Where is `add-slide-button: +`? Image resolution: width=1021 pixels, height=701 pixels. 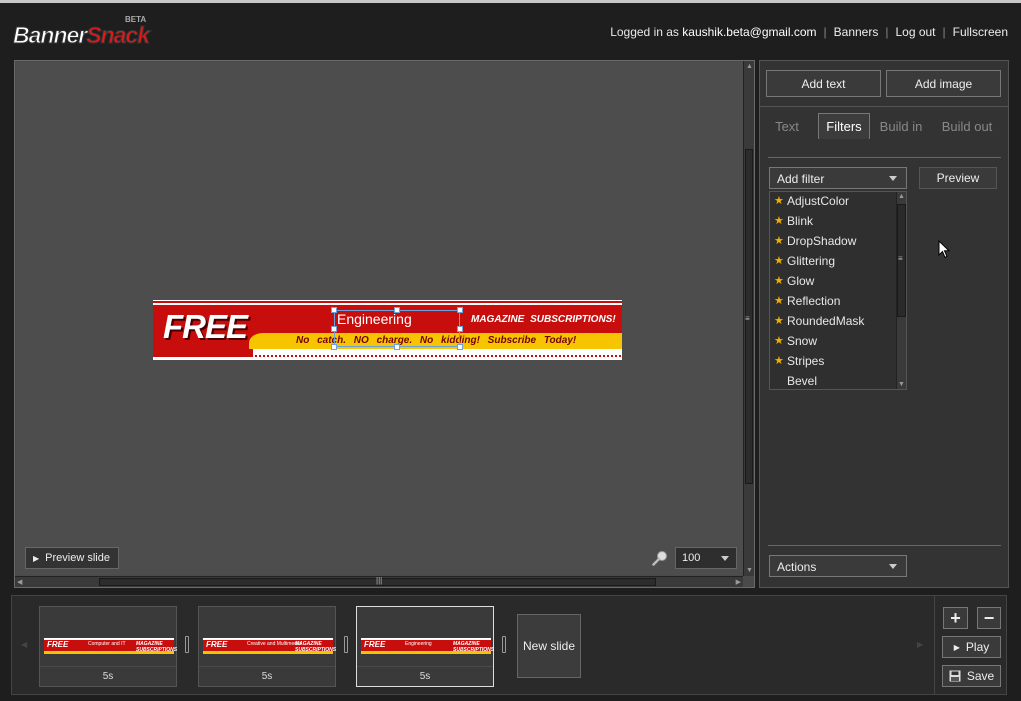 add-slide-button: + is located at coordinates (955, 618).